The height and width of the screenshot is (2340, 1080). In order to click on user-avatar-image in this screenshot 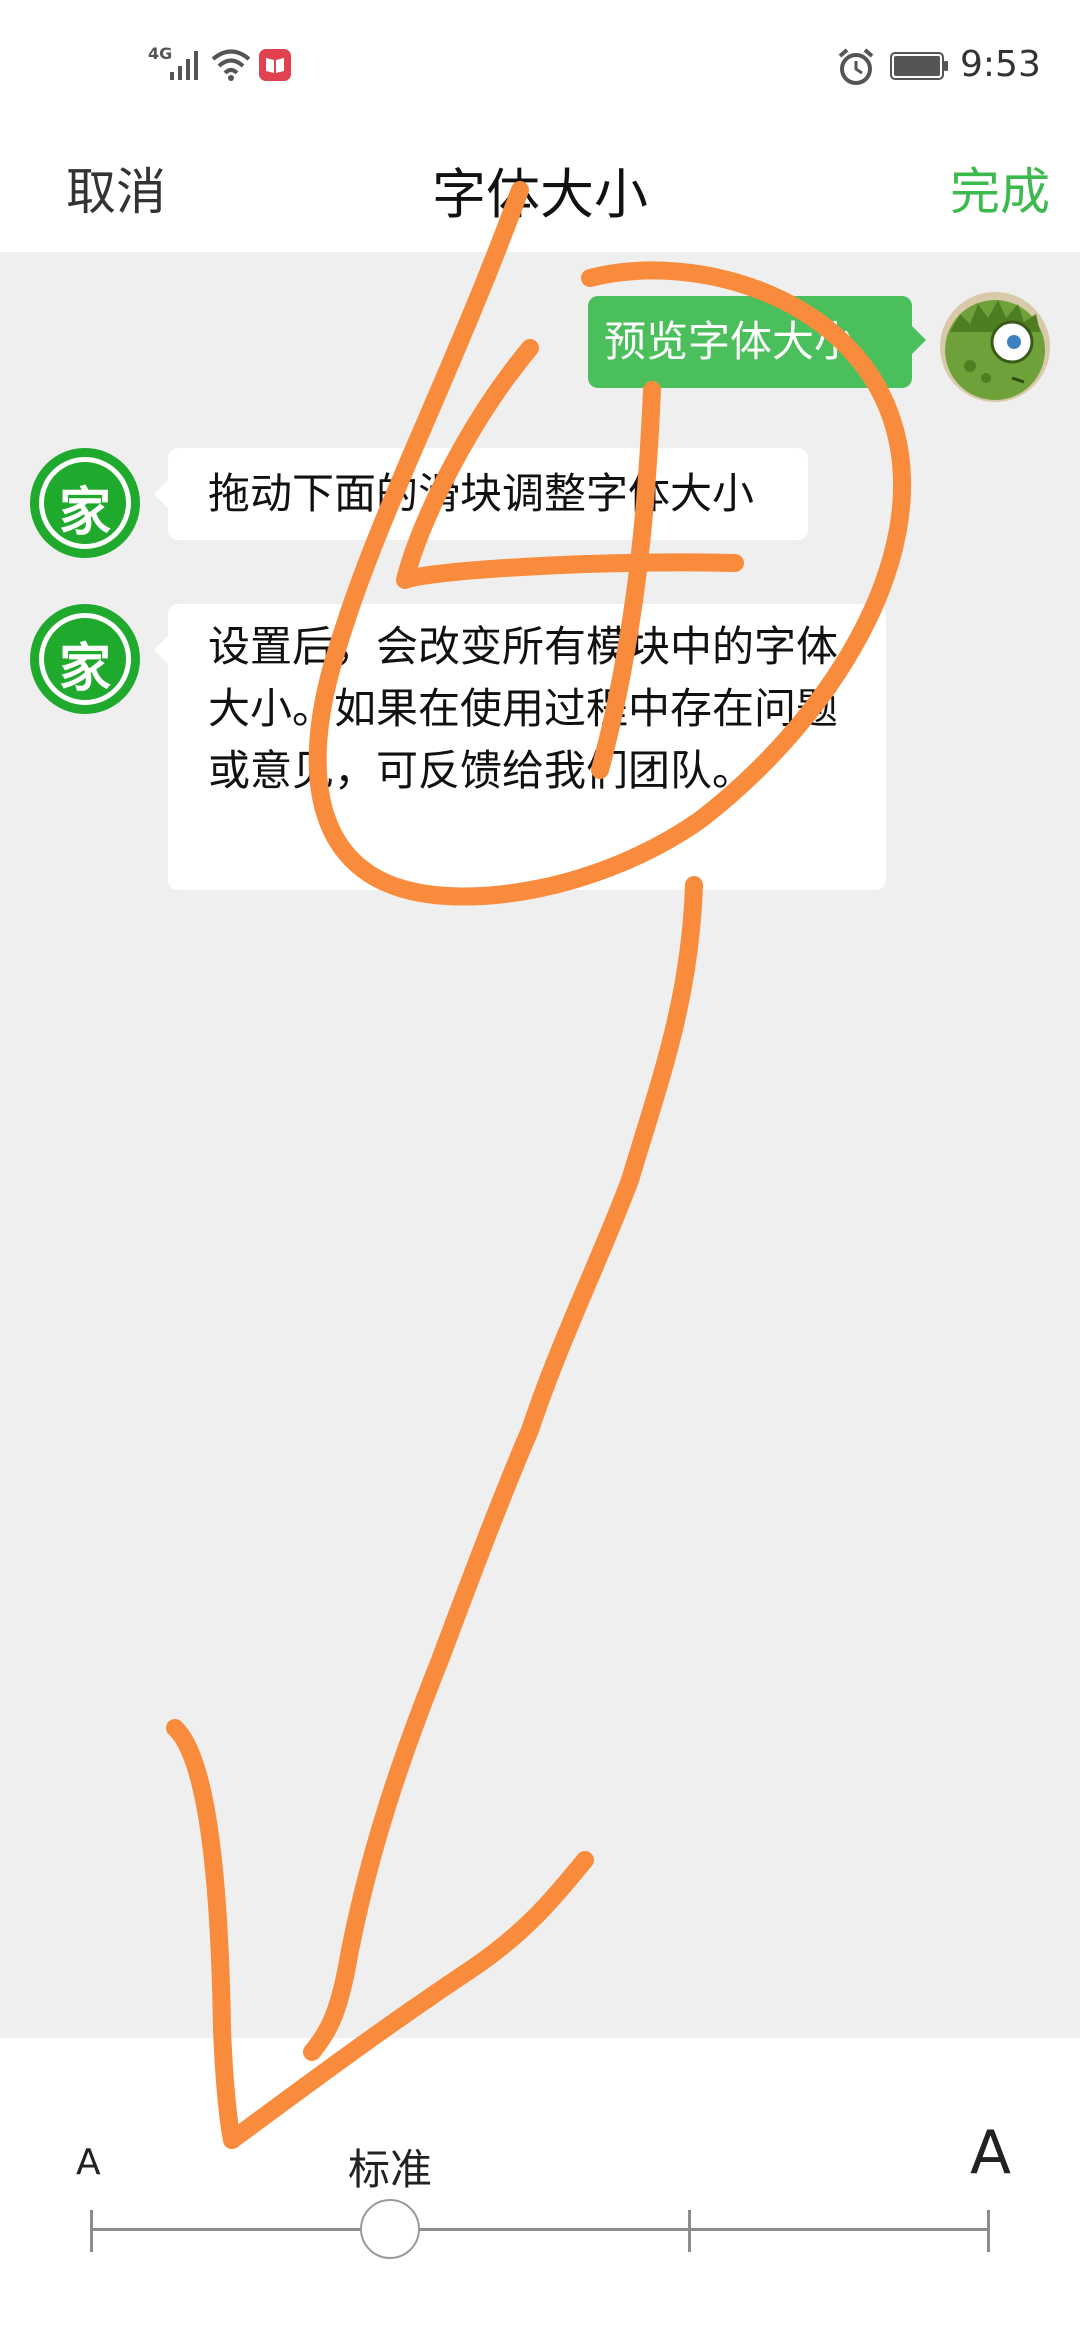, I will do `click(995, 347)`.